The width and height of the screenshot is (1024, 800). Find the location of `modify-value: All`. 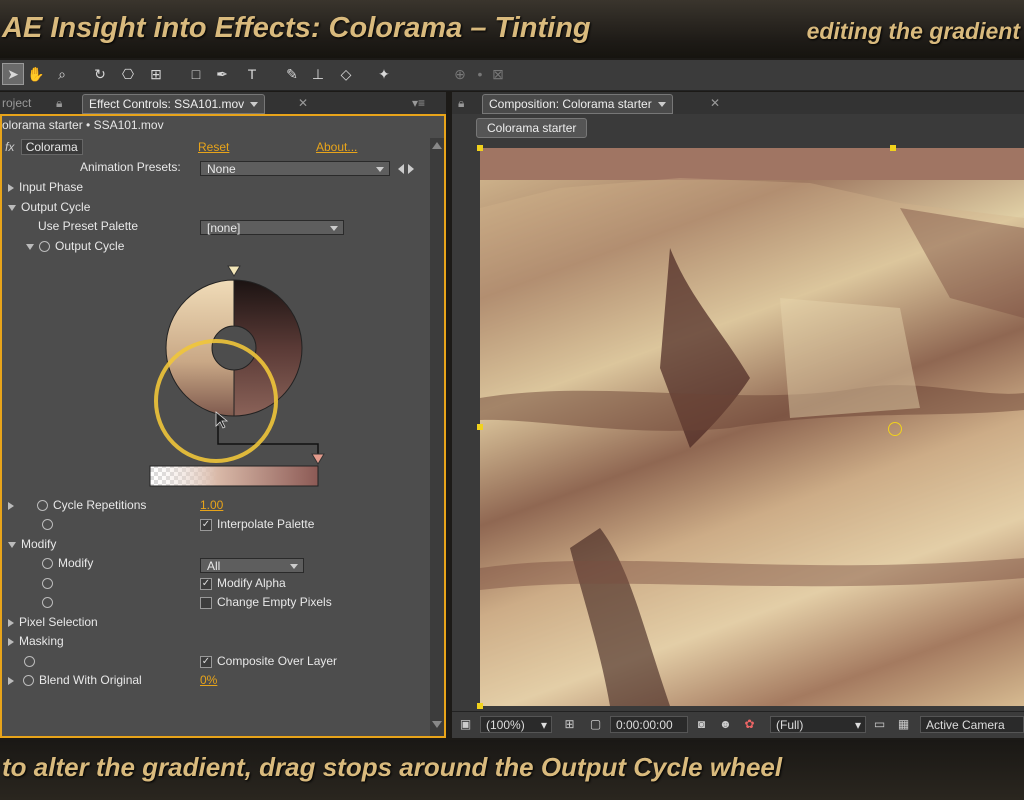

modify-value: All is located at coordinates (214, 566).